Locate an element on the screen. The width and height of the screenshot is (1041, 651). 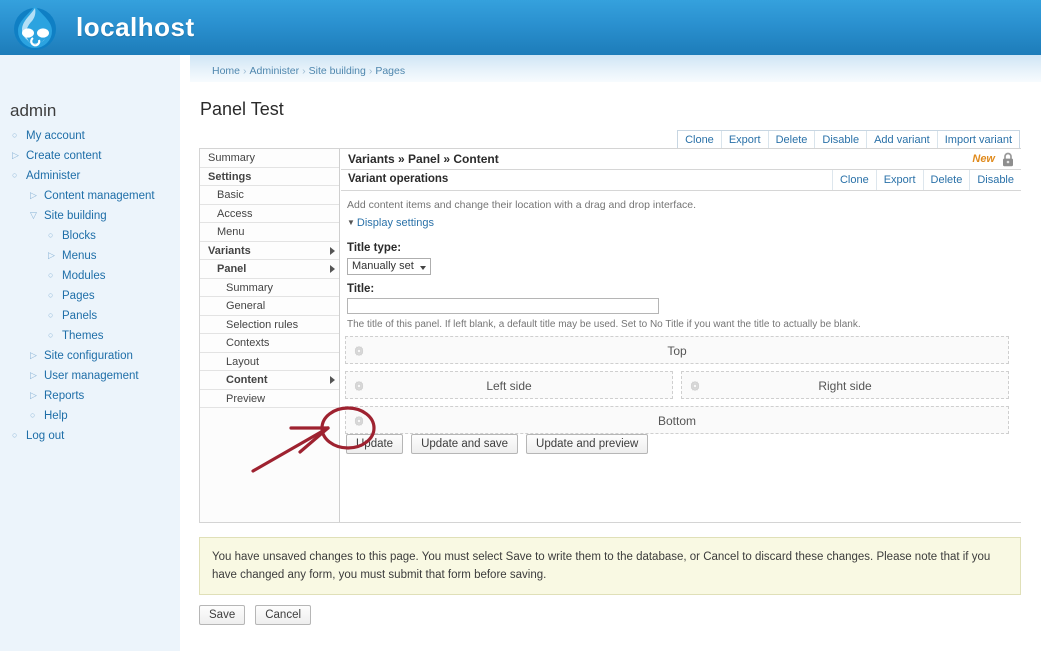
panel-regions: Top Left side Right side Bottom is located at coordinates (679, 385).